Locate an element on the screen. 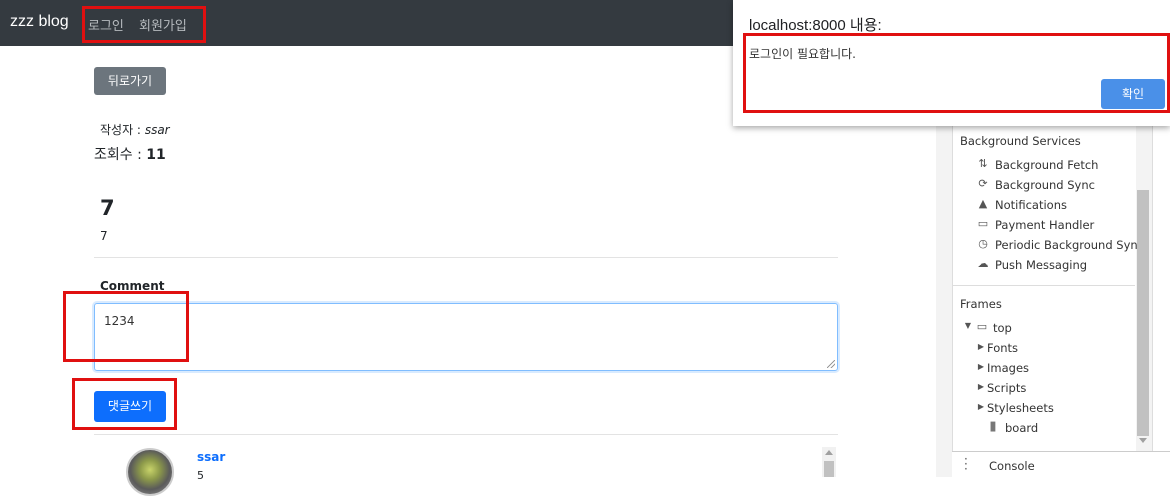  sync-icon: ⟳ is located at coordinates (983, 183).